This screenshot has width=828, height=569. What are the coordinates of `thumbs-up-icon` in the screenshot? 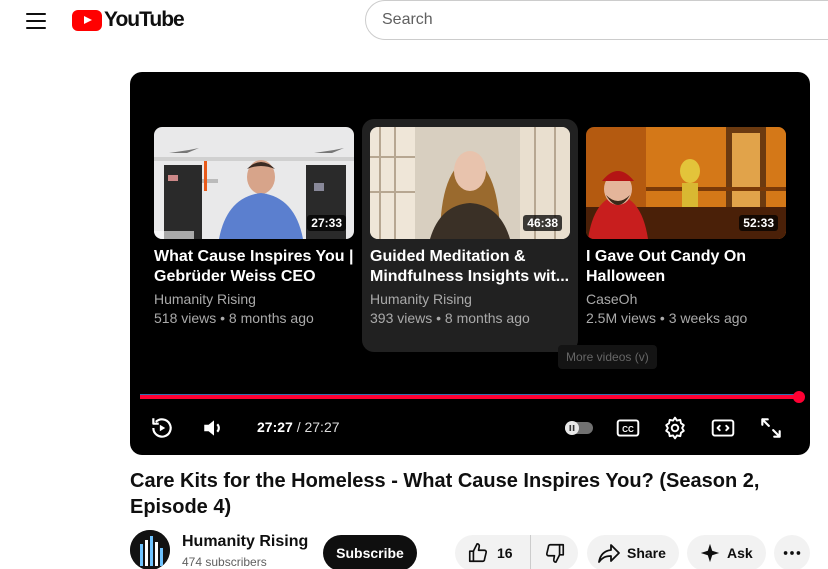 It's located at (478, 553).